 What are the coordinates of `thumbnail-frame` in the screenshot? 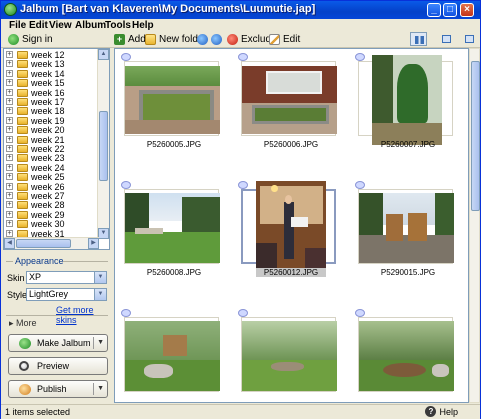 It's located at (172, 226).